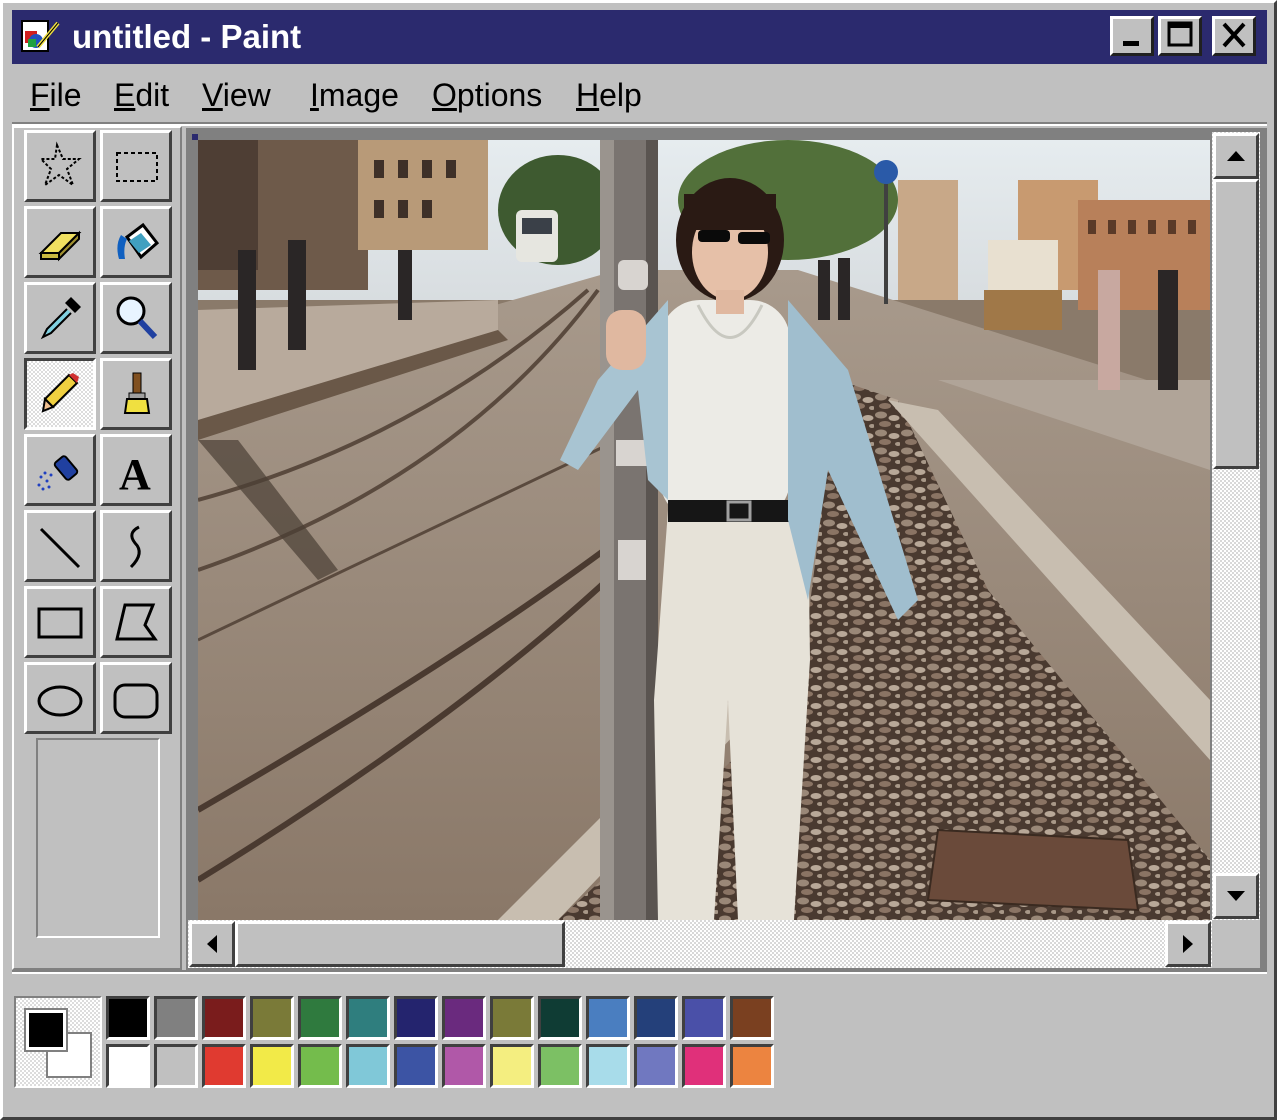 The image size is (1277, 1120). I want to click on horizontal-scrollbar, so click(700, 944).